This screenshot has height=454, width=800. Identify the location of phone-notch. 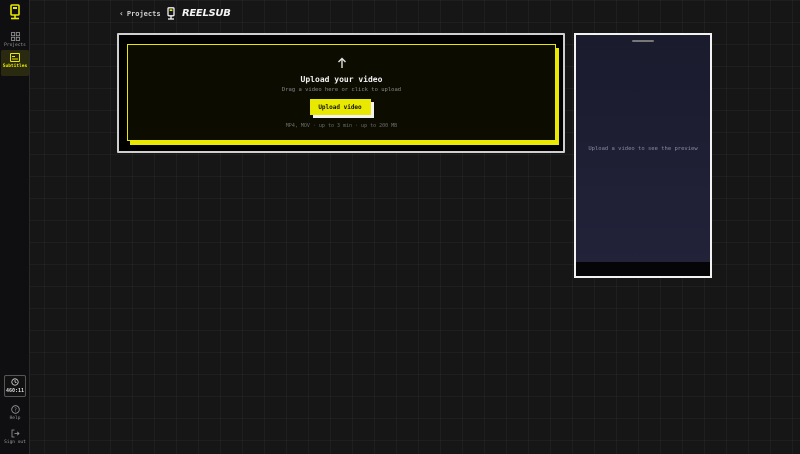
(643, 41).